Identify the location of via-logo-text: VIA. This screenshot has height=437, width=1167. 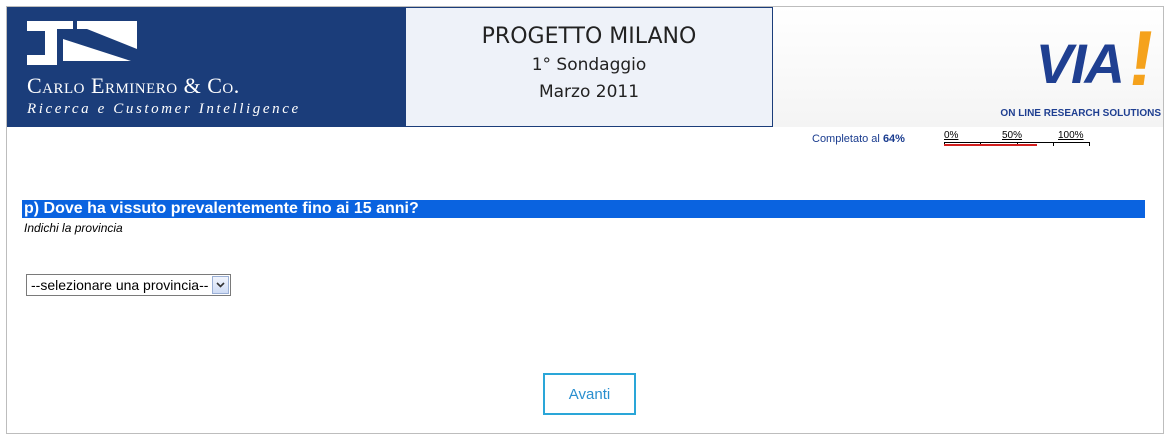
(1080, 63).